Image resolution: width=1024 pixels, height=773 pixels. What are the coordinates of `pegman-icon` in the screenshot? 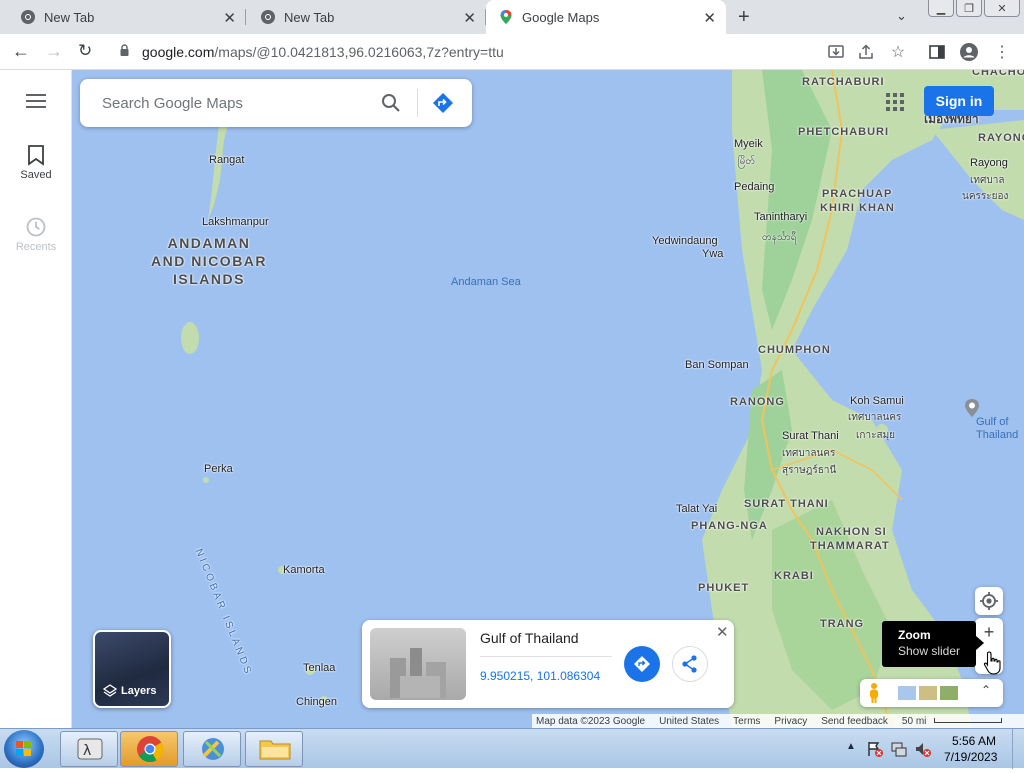 It's located at (874, 693).